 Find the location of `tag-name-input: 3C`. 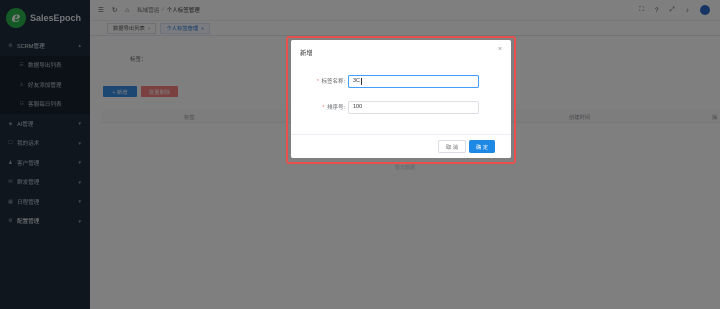

tag-name-input: 3C is located at coordinates (413, 81).